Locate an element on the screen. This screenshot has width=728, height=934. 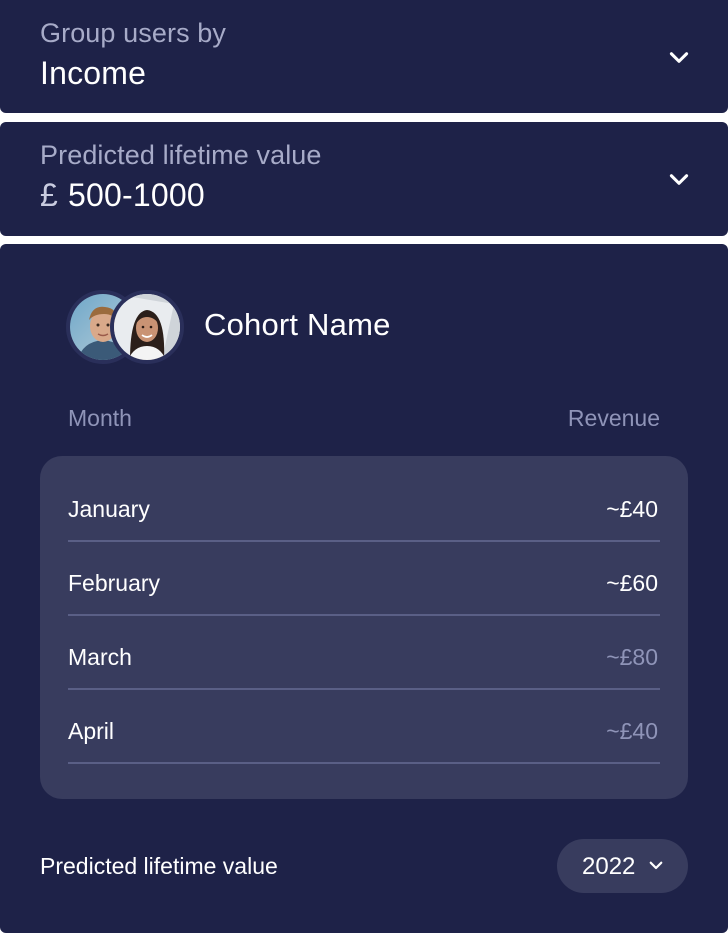
year-value: 2022 is located at coordinates (609, 866).